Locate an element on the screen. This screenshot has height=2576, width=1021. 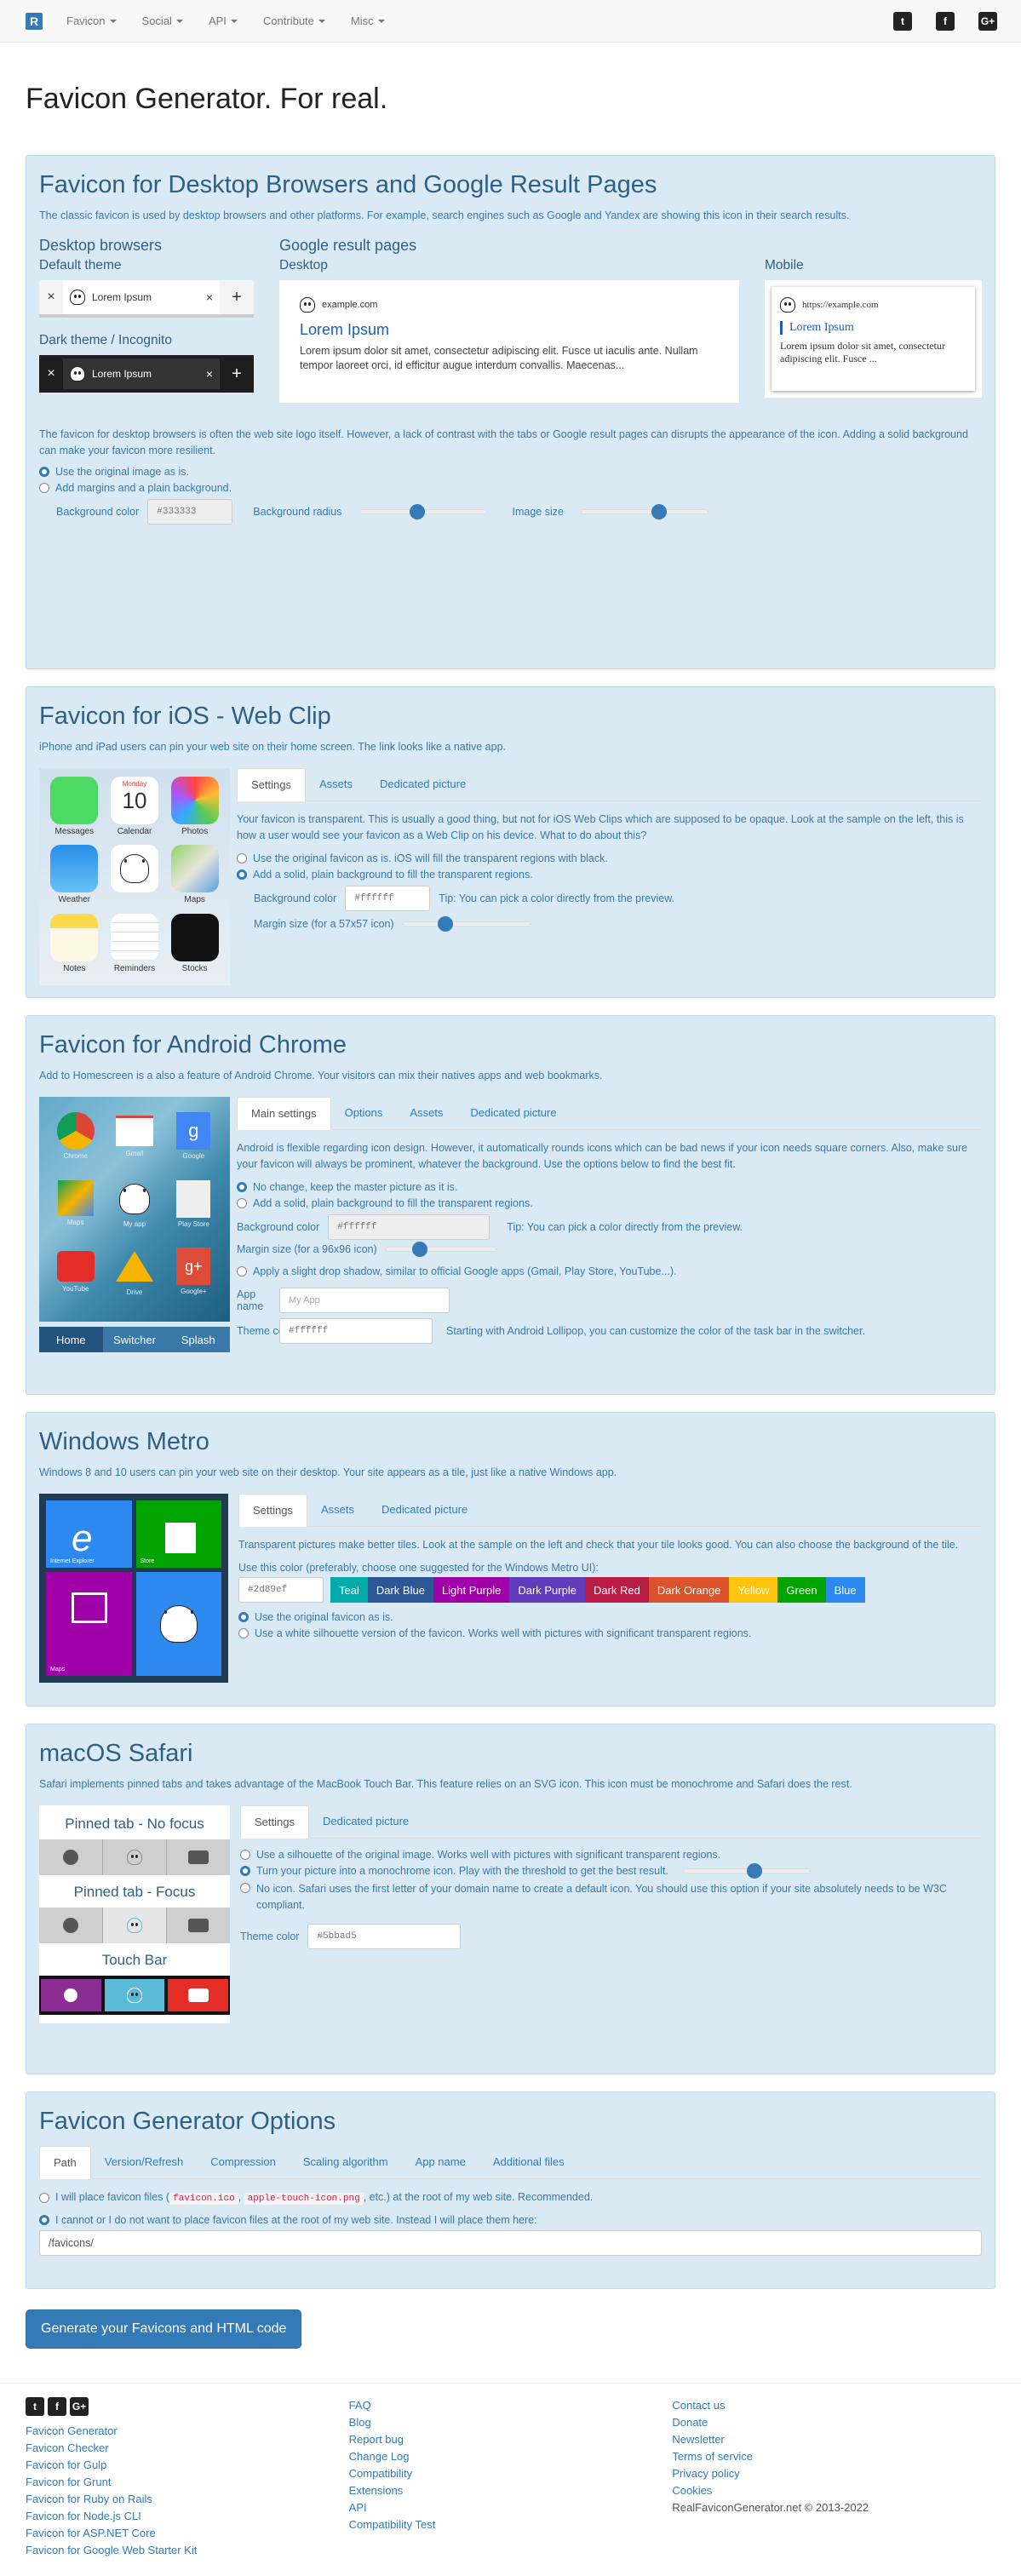
nav-contribute: Contribute is located at coordinates (294, 20).